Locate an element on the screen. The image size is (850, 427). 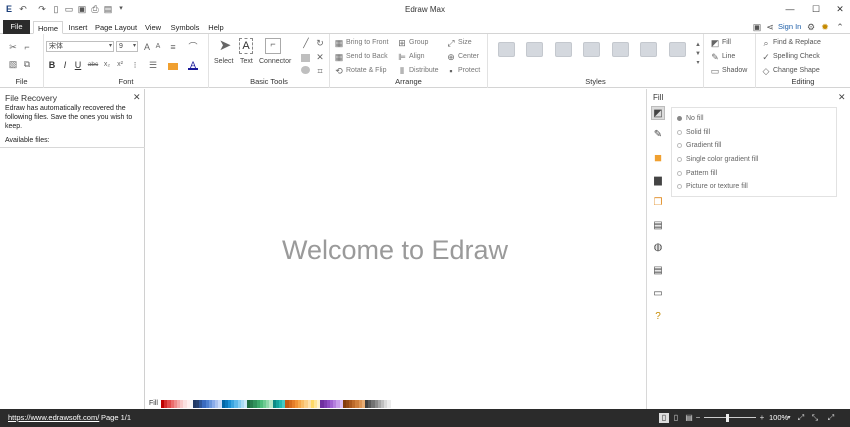
highlight-color-icon is located at coordinates (173, 66).